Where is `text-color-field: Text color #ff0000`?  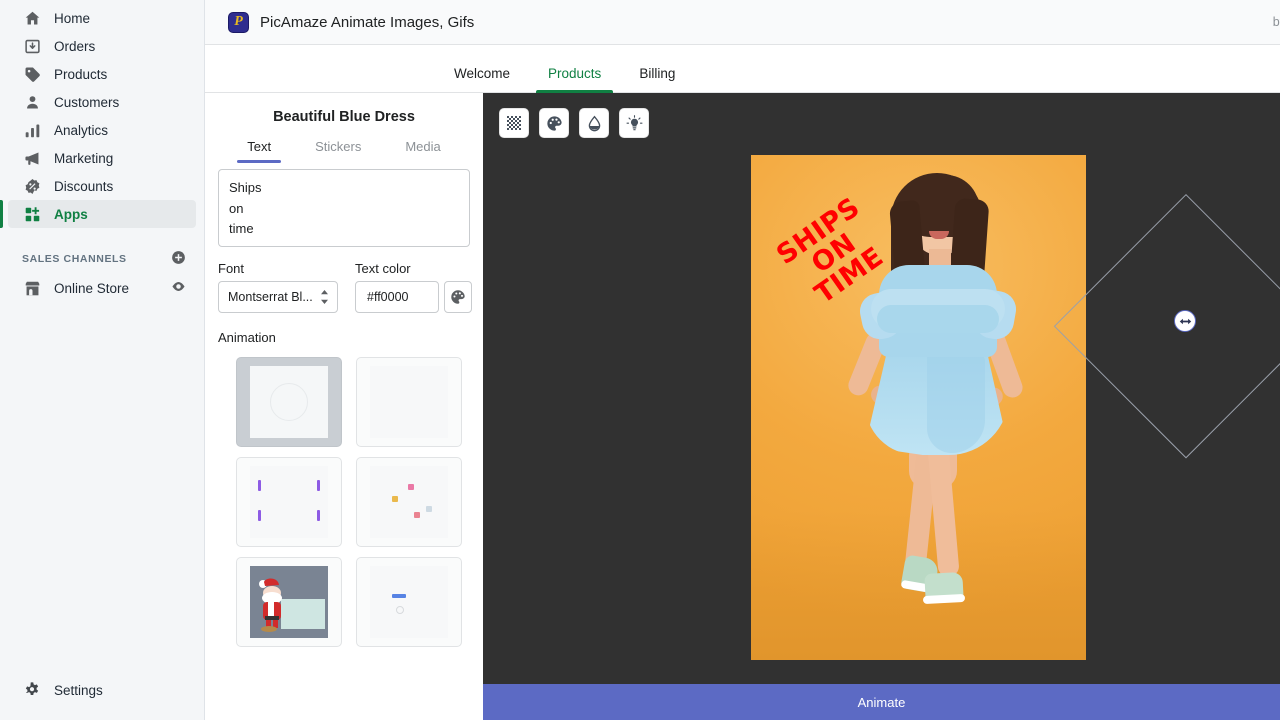
text-color-field: Text color #ff0000 is located at coordinates (405, 287).